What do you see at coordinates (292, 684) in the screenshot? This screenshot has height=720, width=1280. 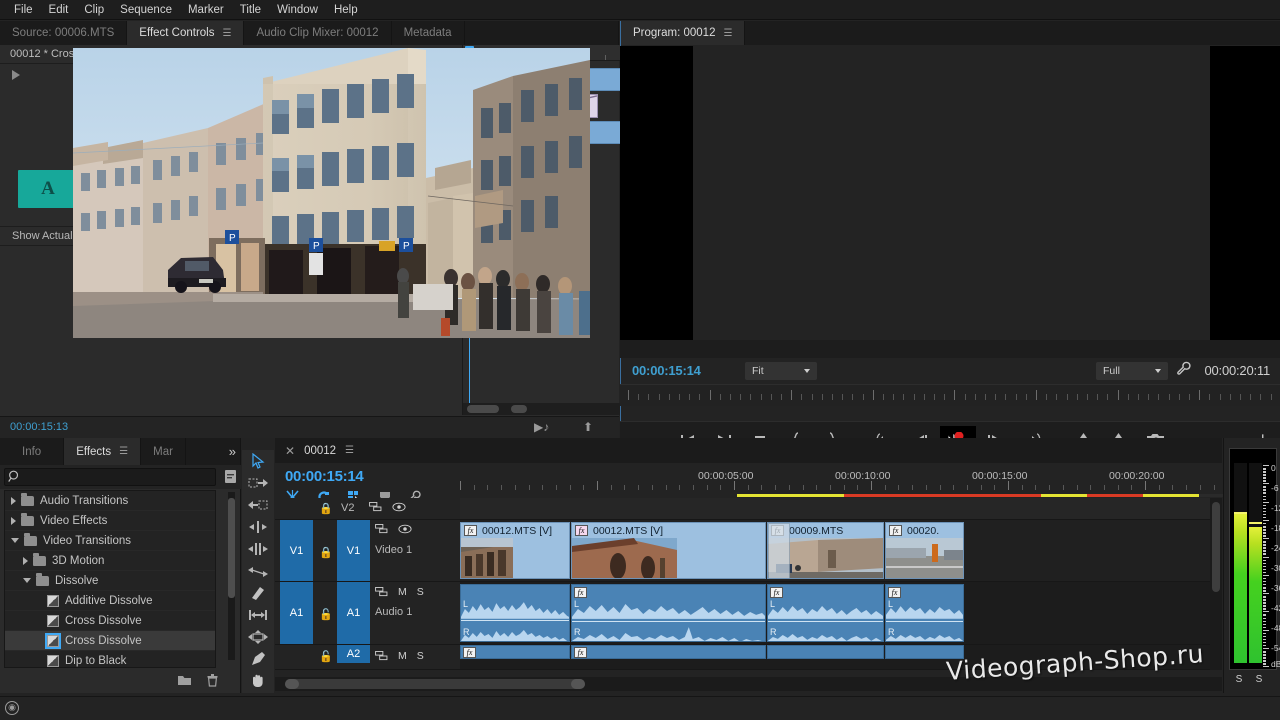 I see `scroll-grip-left` at bounding box center [292, 684].